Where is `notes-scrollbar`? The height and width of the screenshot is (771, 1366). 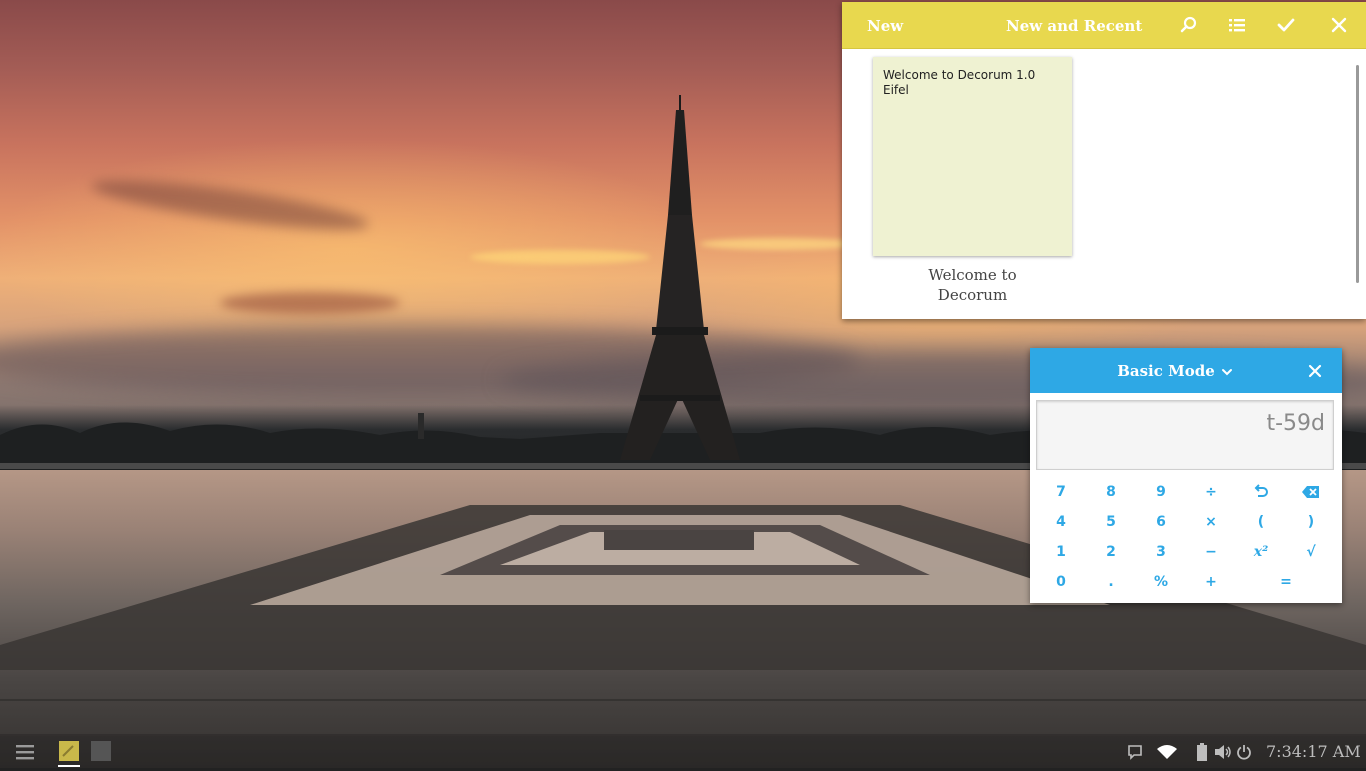
notes-scrollbar is located at coordinates (1357, 174).